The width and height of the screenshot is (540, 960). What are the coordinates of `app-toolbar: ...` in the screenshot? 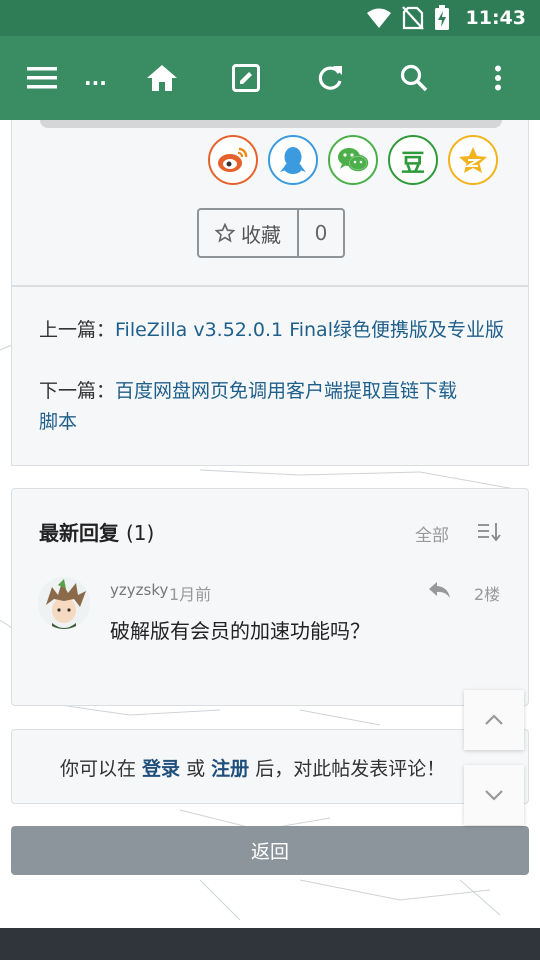 It's located at (270, 78).